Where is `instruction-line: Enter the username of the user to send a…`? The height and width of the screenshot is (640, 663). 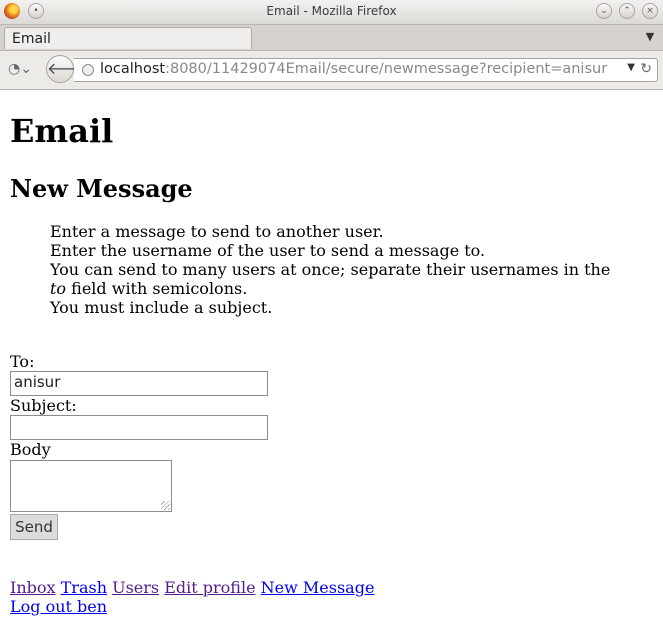 instruction-line: Enter the username of the user to send a… is located at coordinates (268, 250).